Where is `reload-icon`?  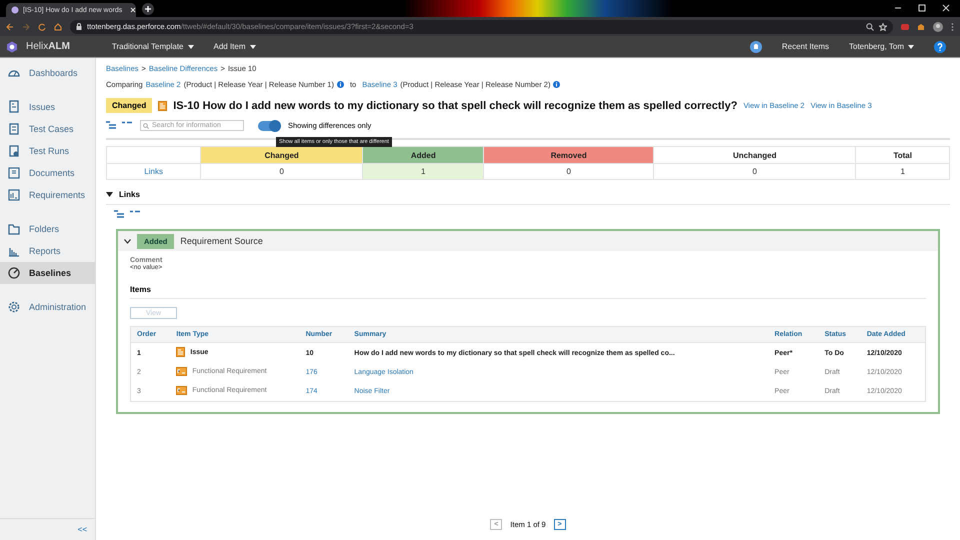
reload-icon is located at coordinates (42, 26).